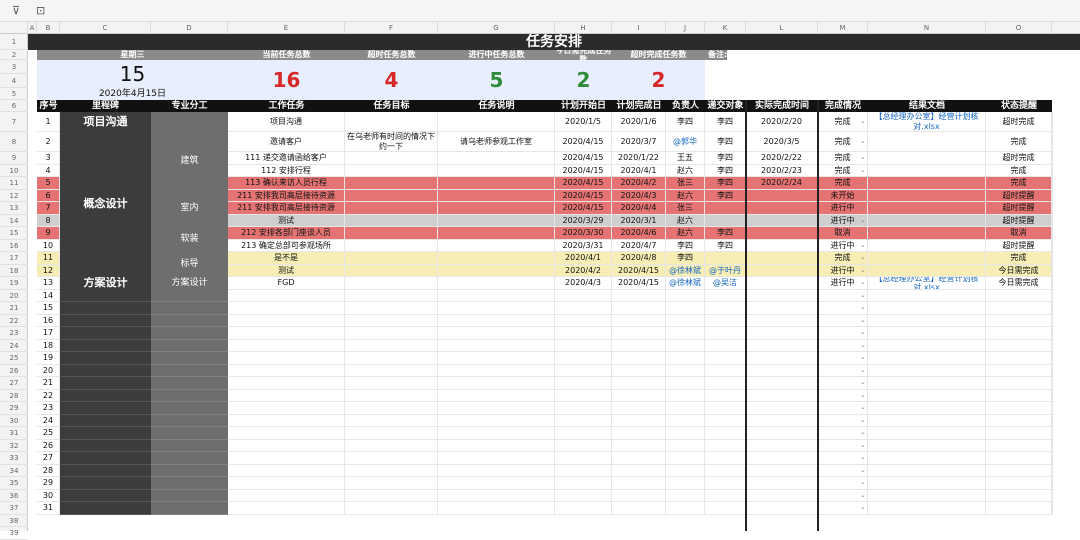 This screenshot has height=540, width=1080. What do you see at coordinates (286, 245) in the screenshot?
I see `task-cell: 213 确定总部可参观场所` at bounding box center [286, 245].